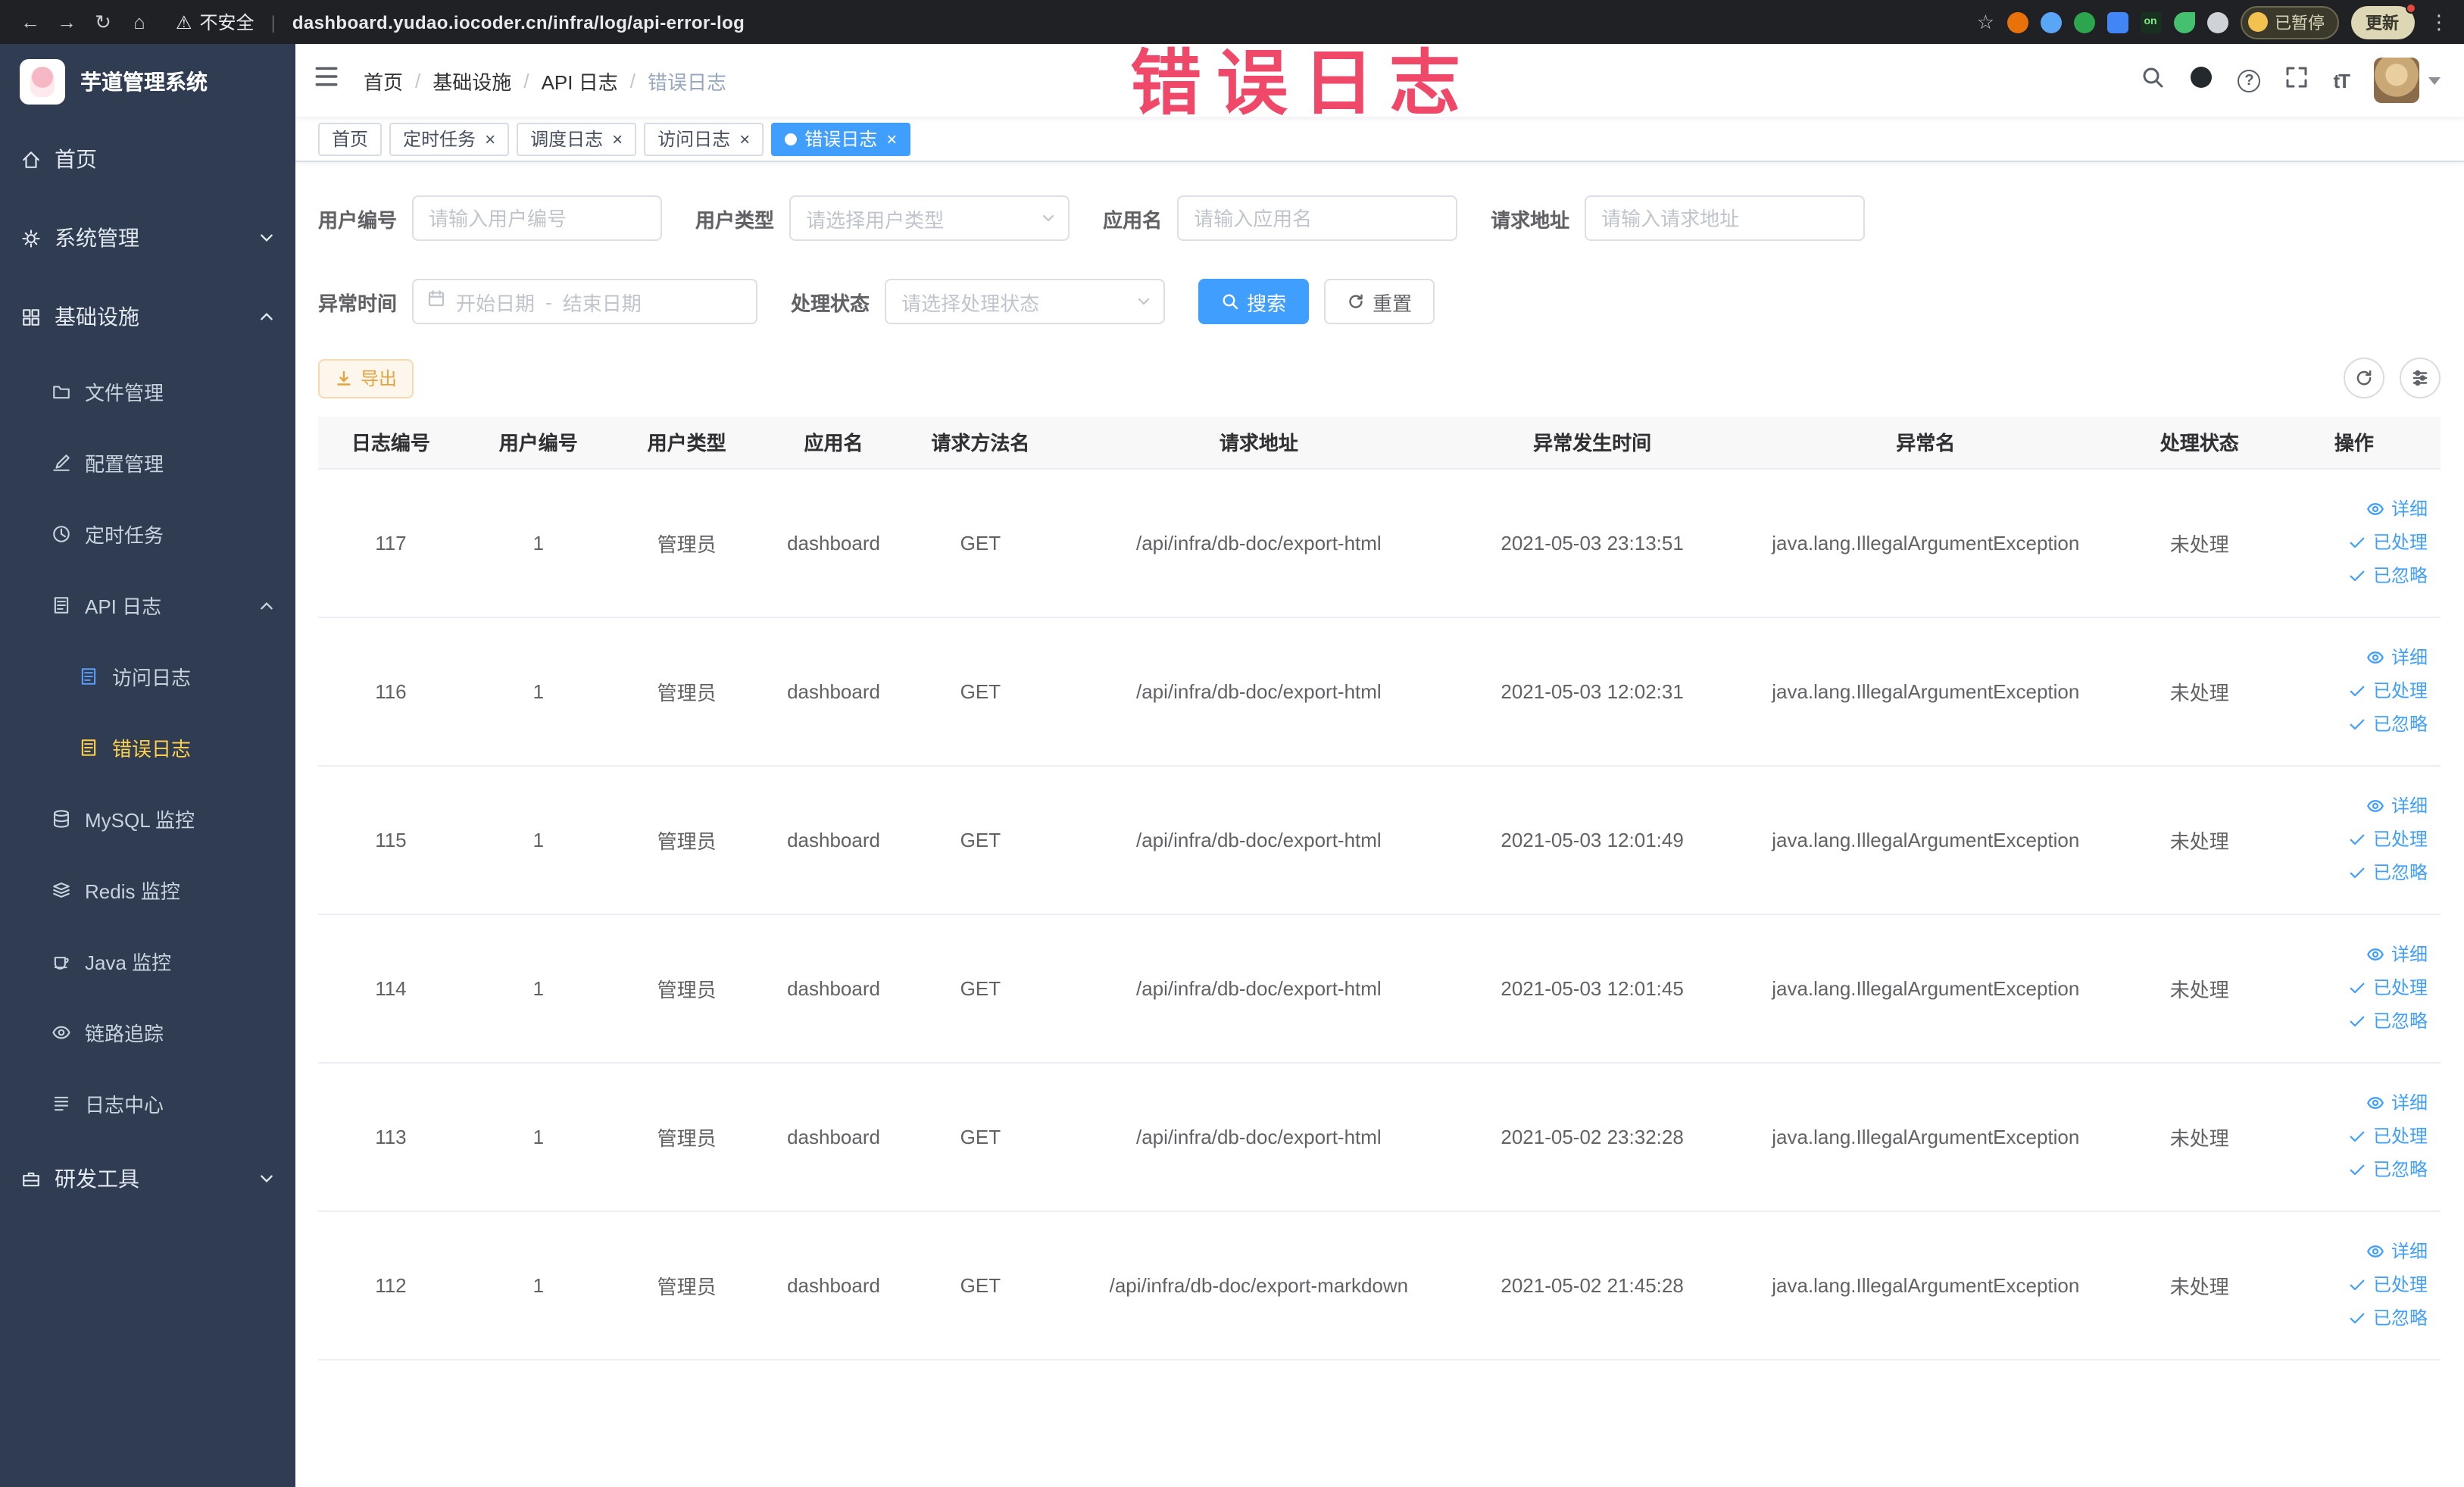 The image size is (2464, 1487). I want to click on column-settings-button, so click(2419, 378).